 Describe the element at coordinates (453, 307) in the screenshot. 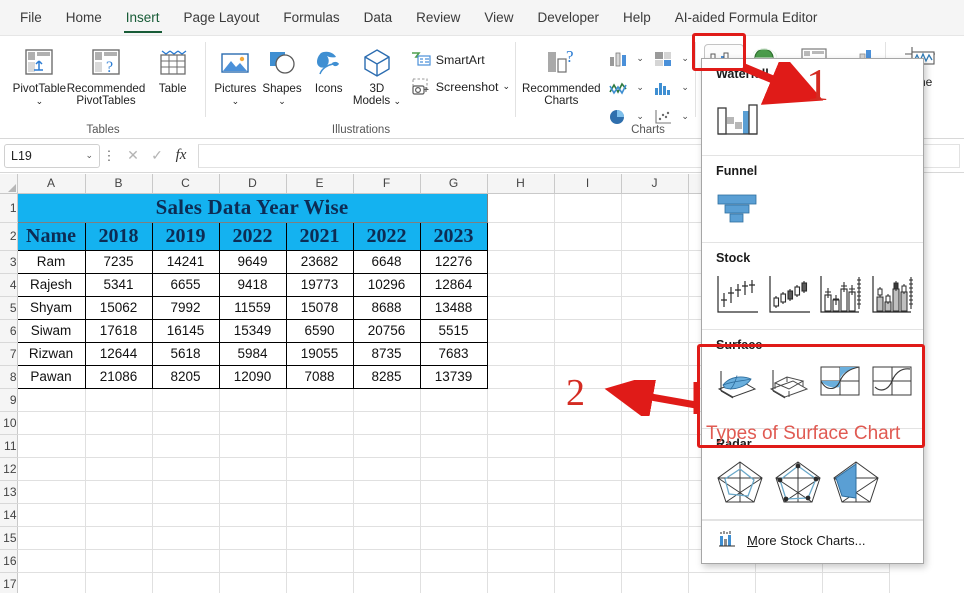

I see `cell-g5: 13488` at that location.